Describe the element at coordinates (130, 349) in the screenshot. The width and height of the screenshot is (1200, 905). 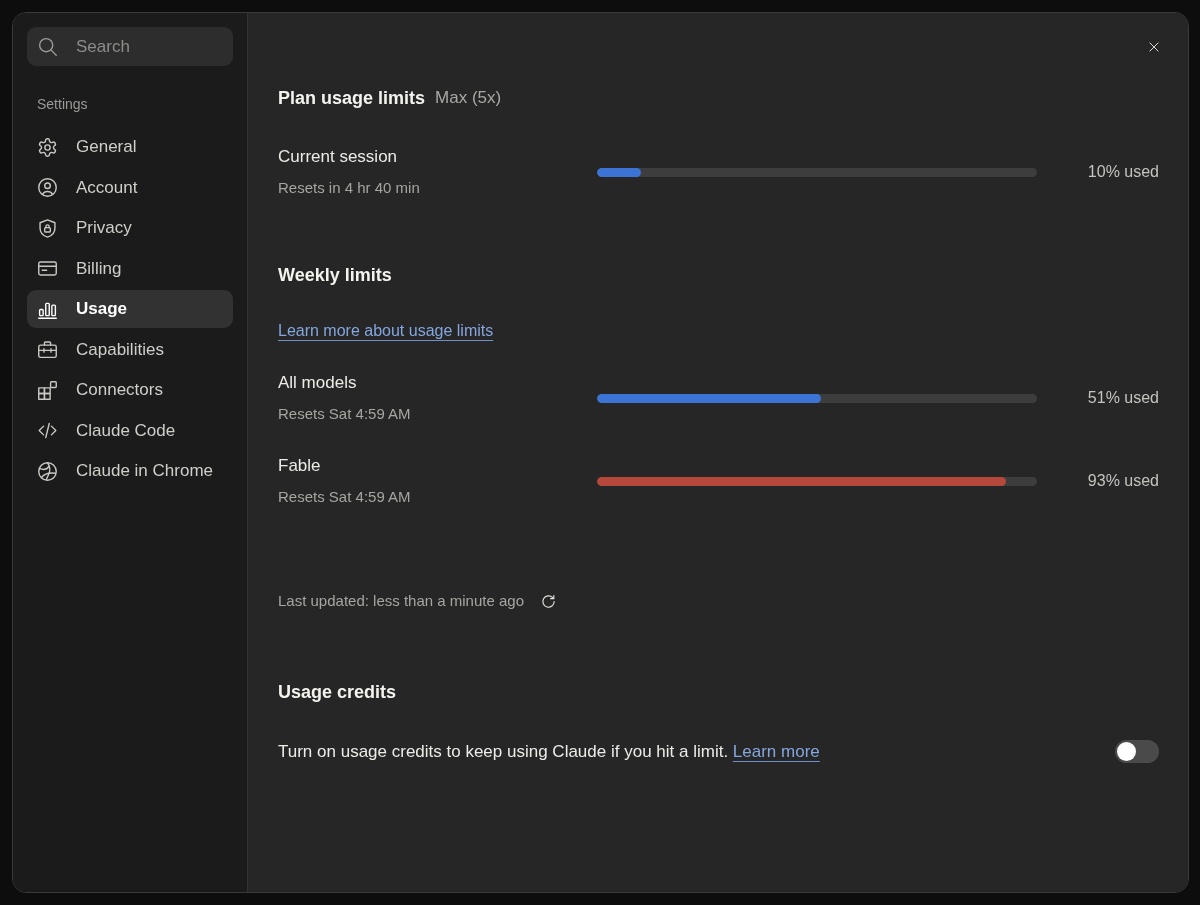
I see `sidebar-item: Capabilities` at that location.